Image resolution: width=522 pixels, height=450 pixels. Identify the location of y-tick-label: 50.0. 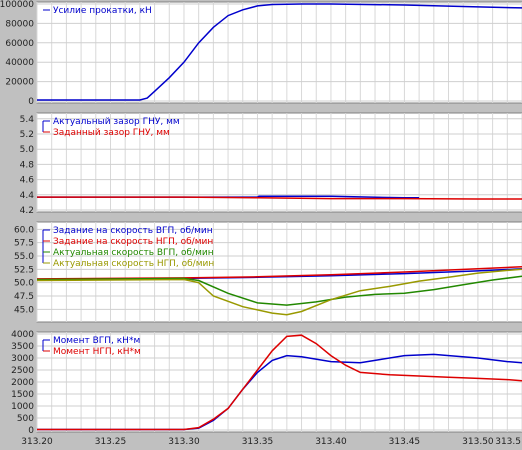
(24, 284).